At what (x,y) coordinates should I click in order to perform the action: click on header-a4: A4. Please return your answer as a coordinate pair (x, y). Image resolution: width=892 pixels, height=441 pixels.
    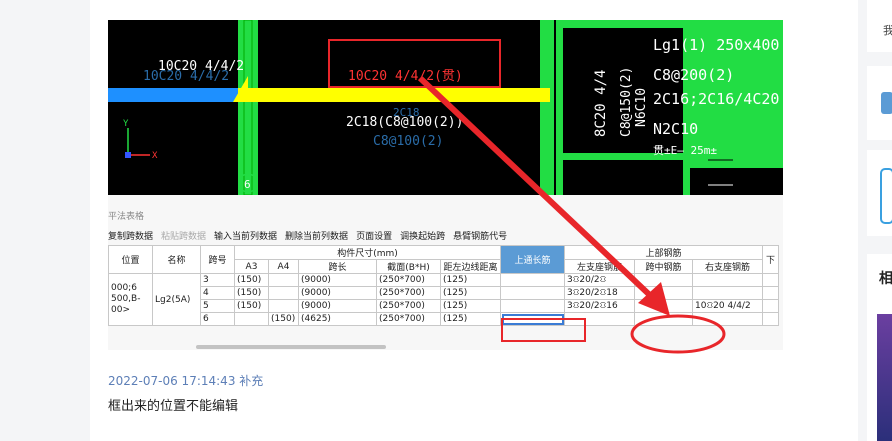
    Looking at the image, I should click on (283, 266).